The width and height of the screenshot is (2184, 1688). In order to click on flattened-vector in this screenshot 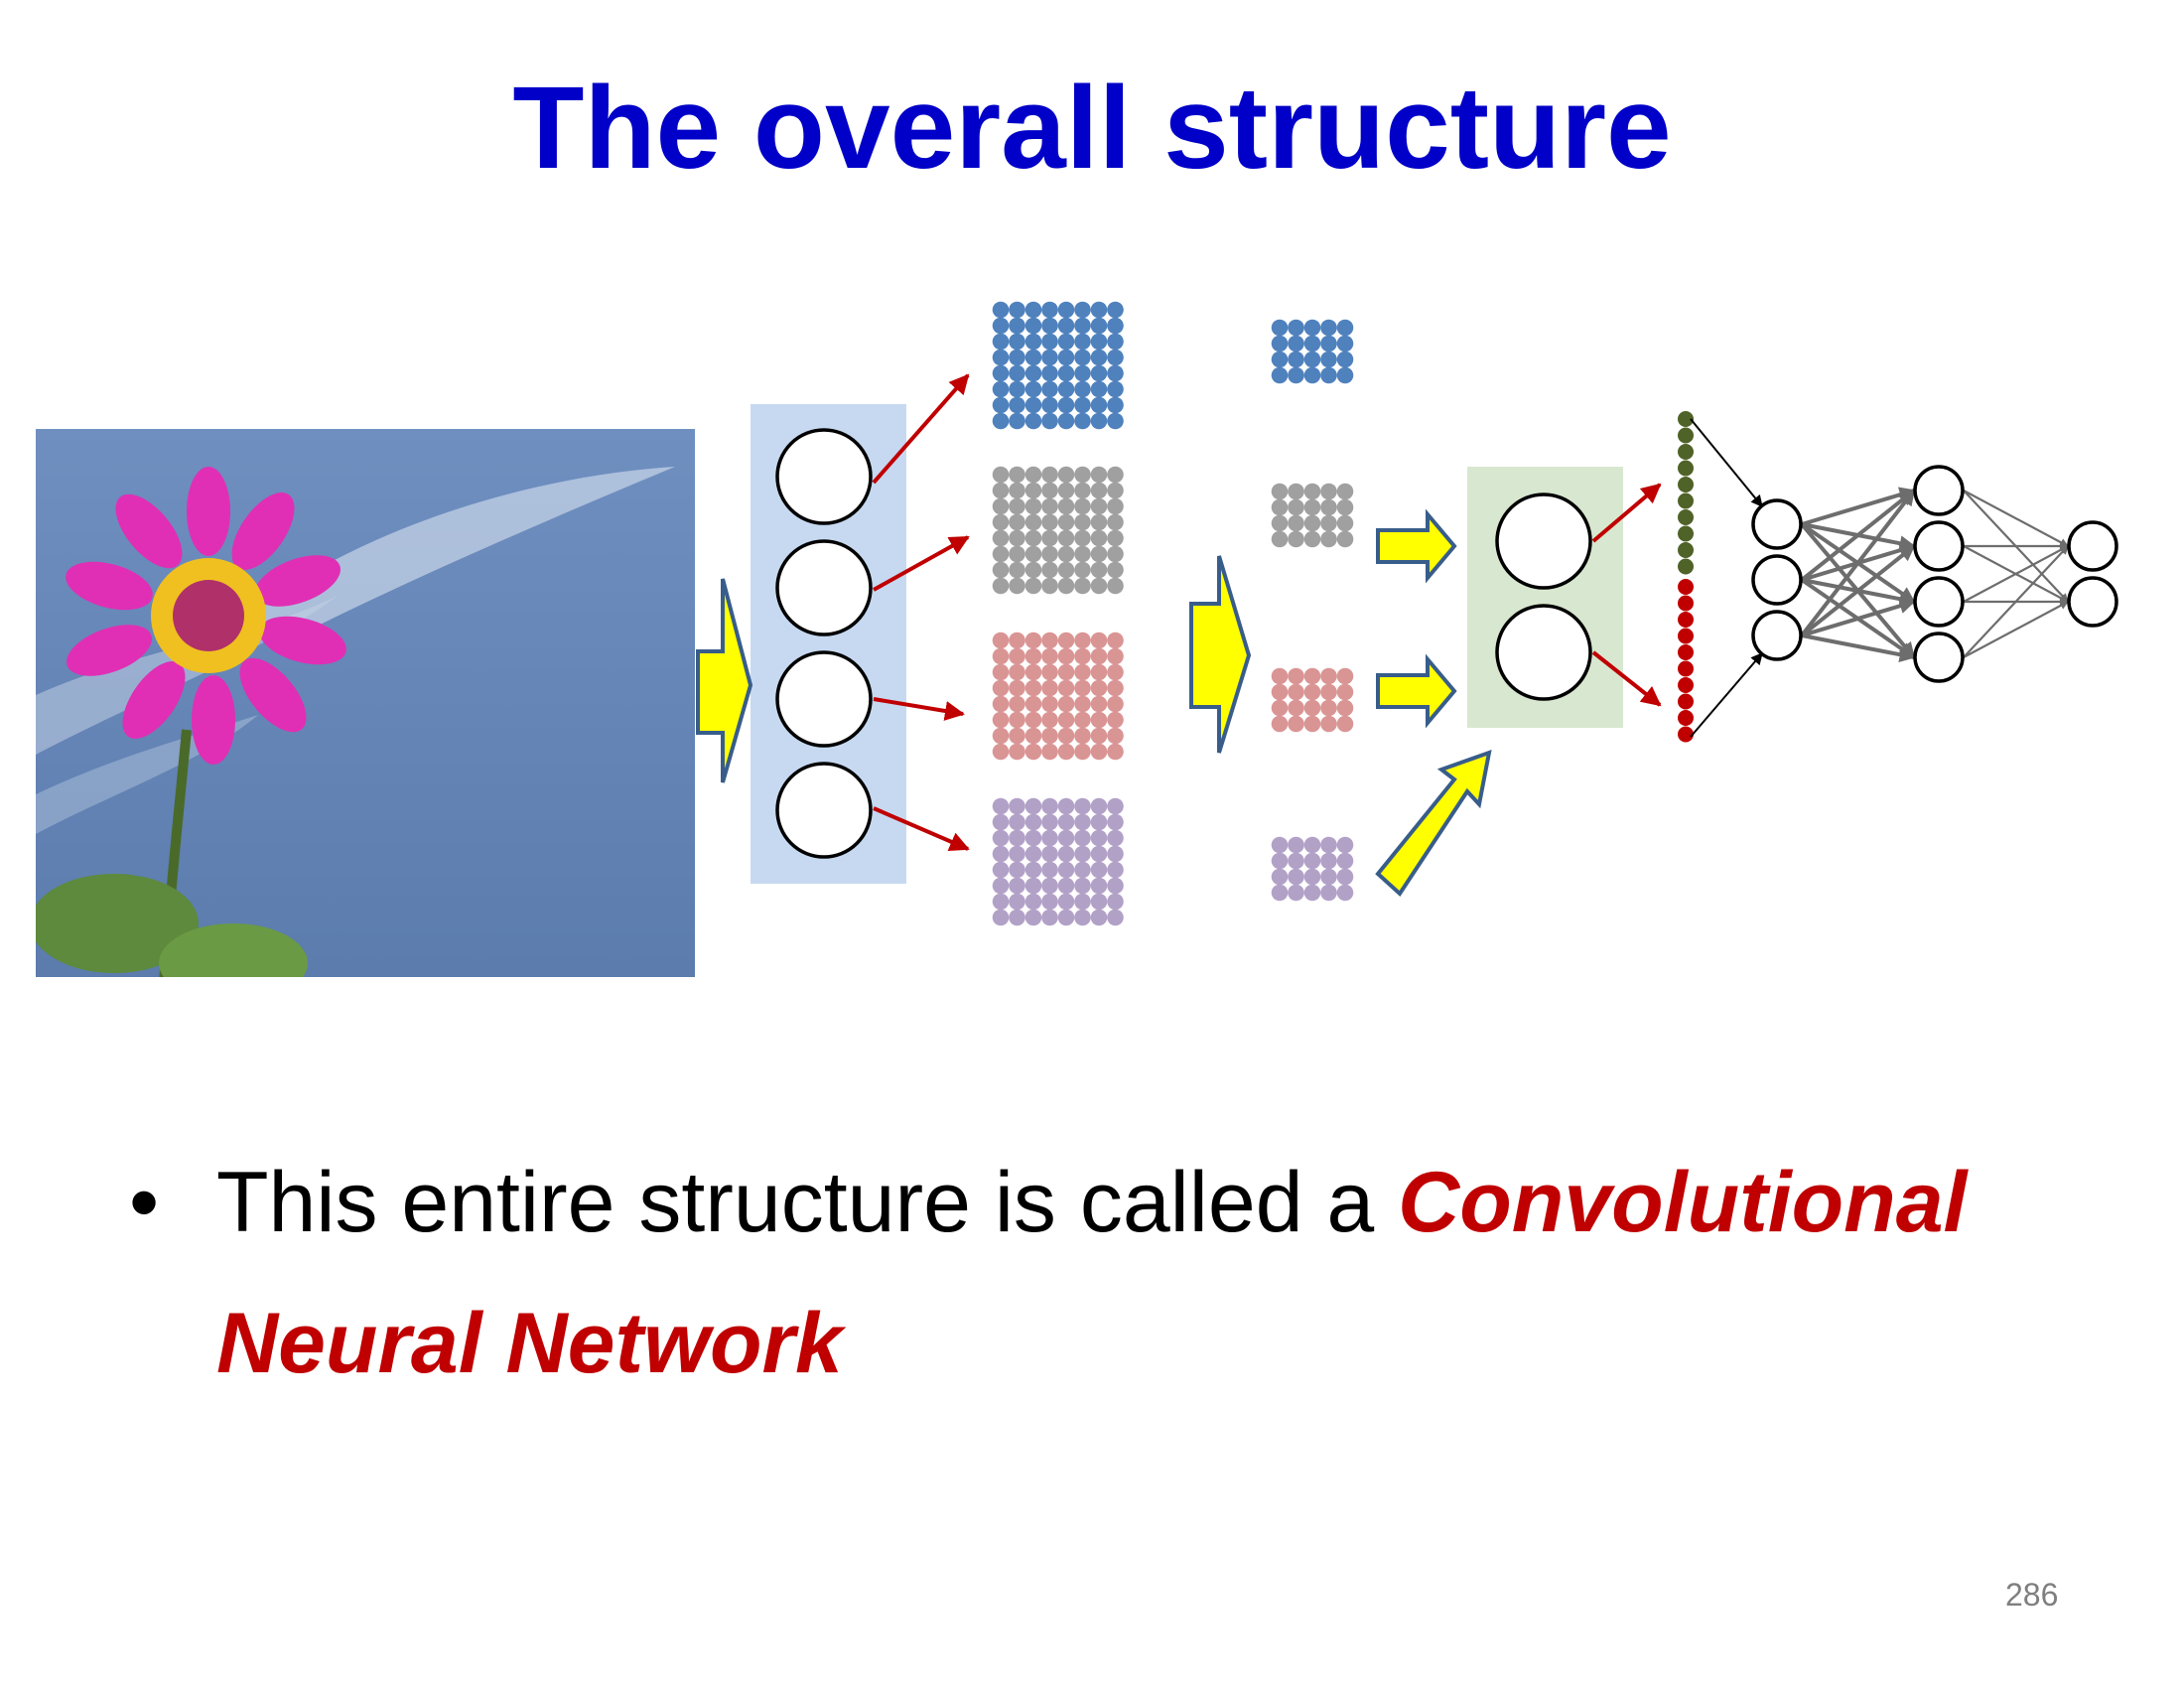, I will do `click(1686, 577)`.